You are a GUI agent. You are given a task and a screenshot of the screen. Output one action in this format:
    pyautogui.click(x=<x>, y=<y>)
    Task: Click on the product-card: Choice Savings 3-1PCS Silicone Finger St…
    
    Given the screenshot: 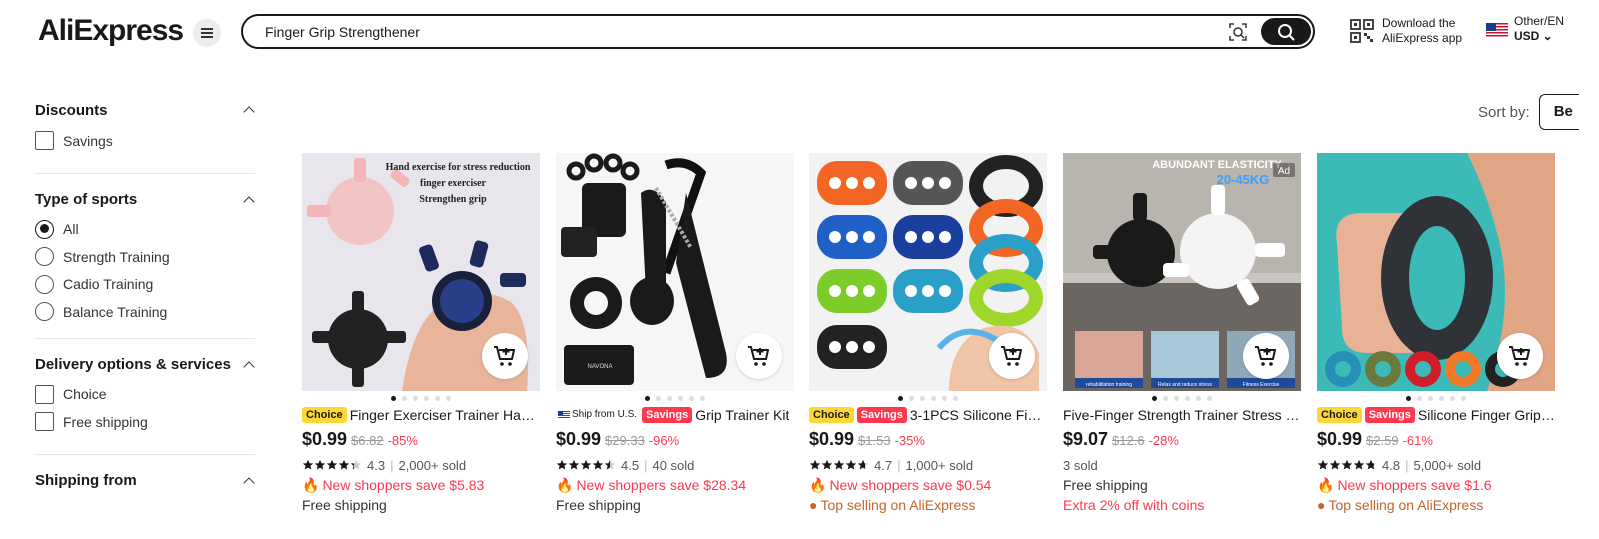 What is the action you would take?
    pyautogui.click(x=928, y=334)
    